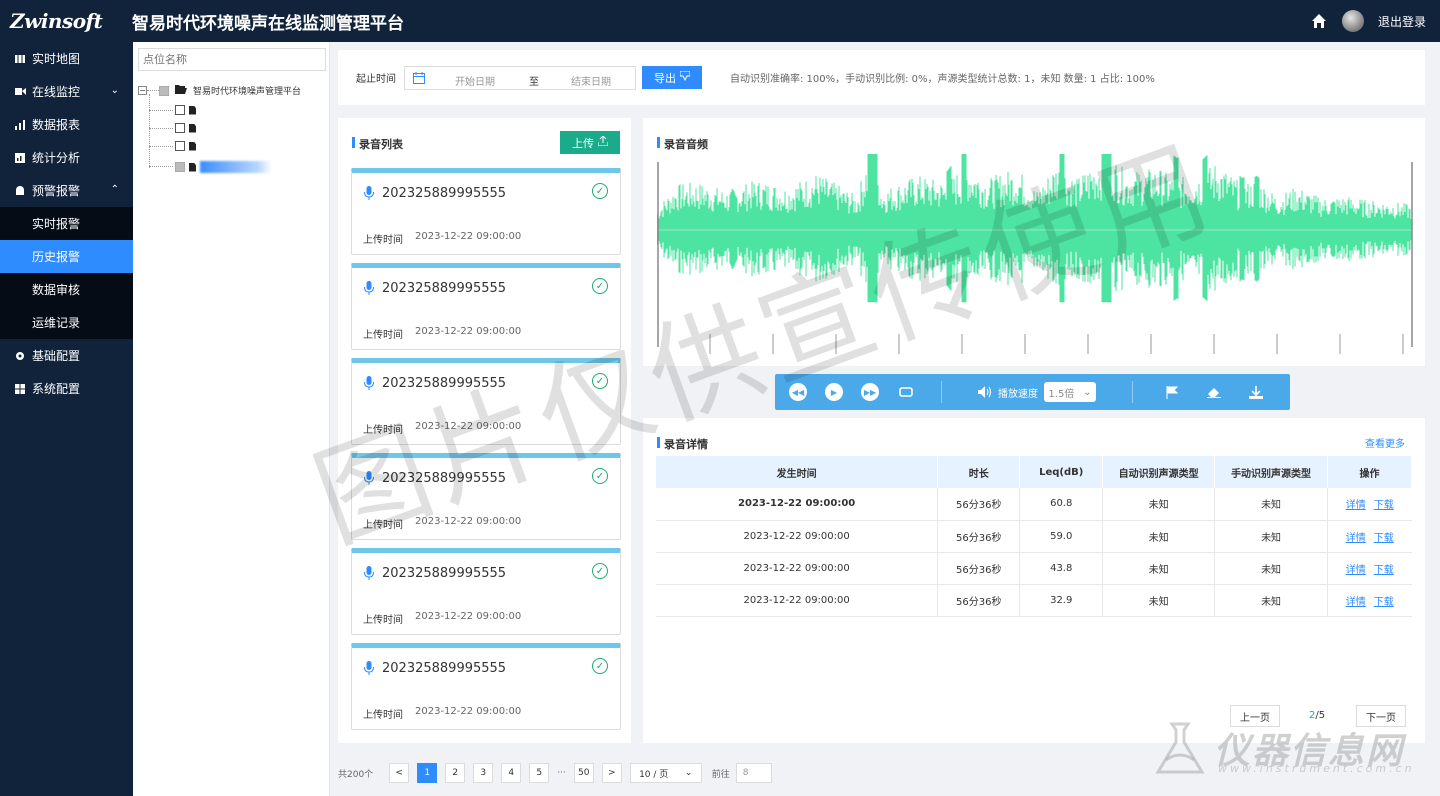  What do you see at coordinates (583, 773) in the screenshot?
I see `pagination-page: 50` at bounding box center [583, 773].